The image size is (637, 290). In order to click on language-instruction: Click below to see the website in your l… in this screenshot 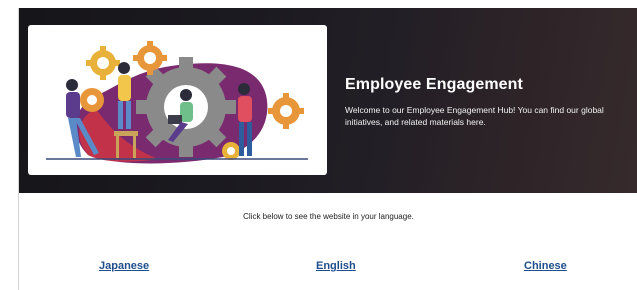, I will do `click(328, 216)`.